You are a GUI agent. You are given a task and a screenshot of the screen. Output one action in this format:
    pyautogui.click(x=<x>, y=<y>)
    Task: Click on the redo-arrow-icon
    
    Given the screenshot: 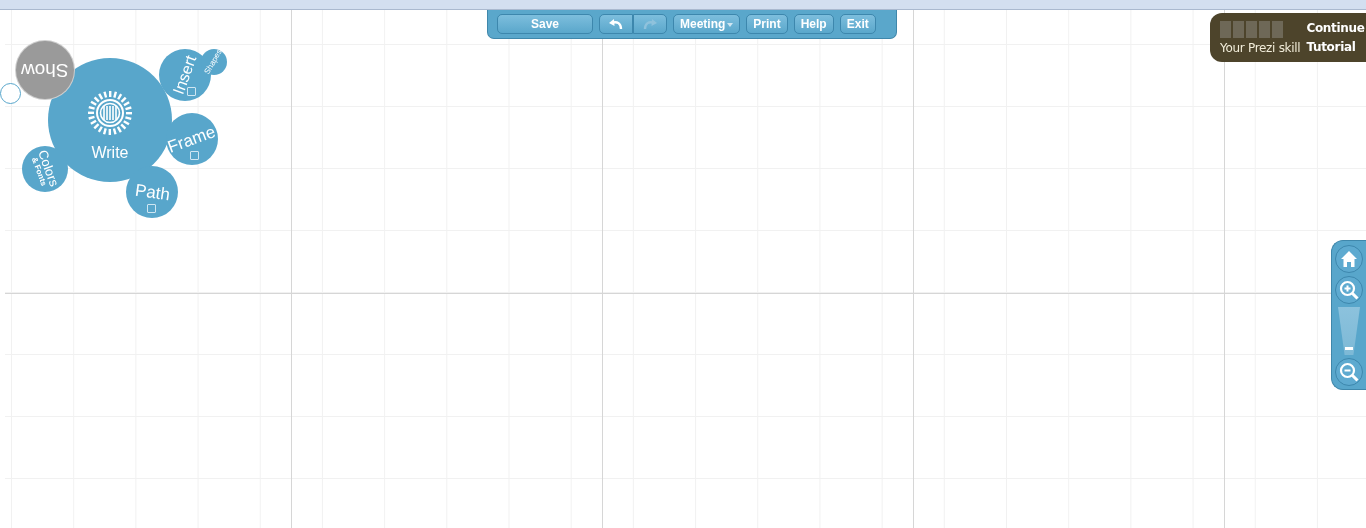 What is the action you would take?
    pyautogui.click(x=650, y=24)
    